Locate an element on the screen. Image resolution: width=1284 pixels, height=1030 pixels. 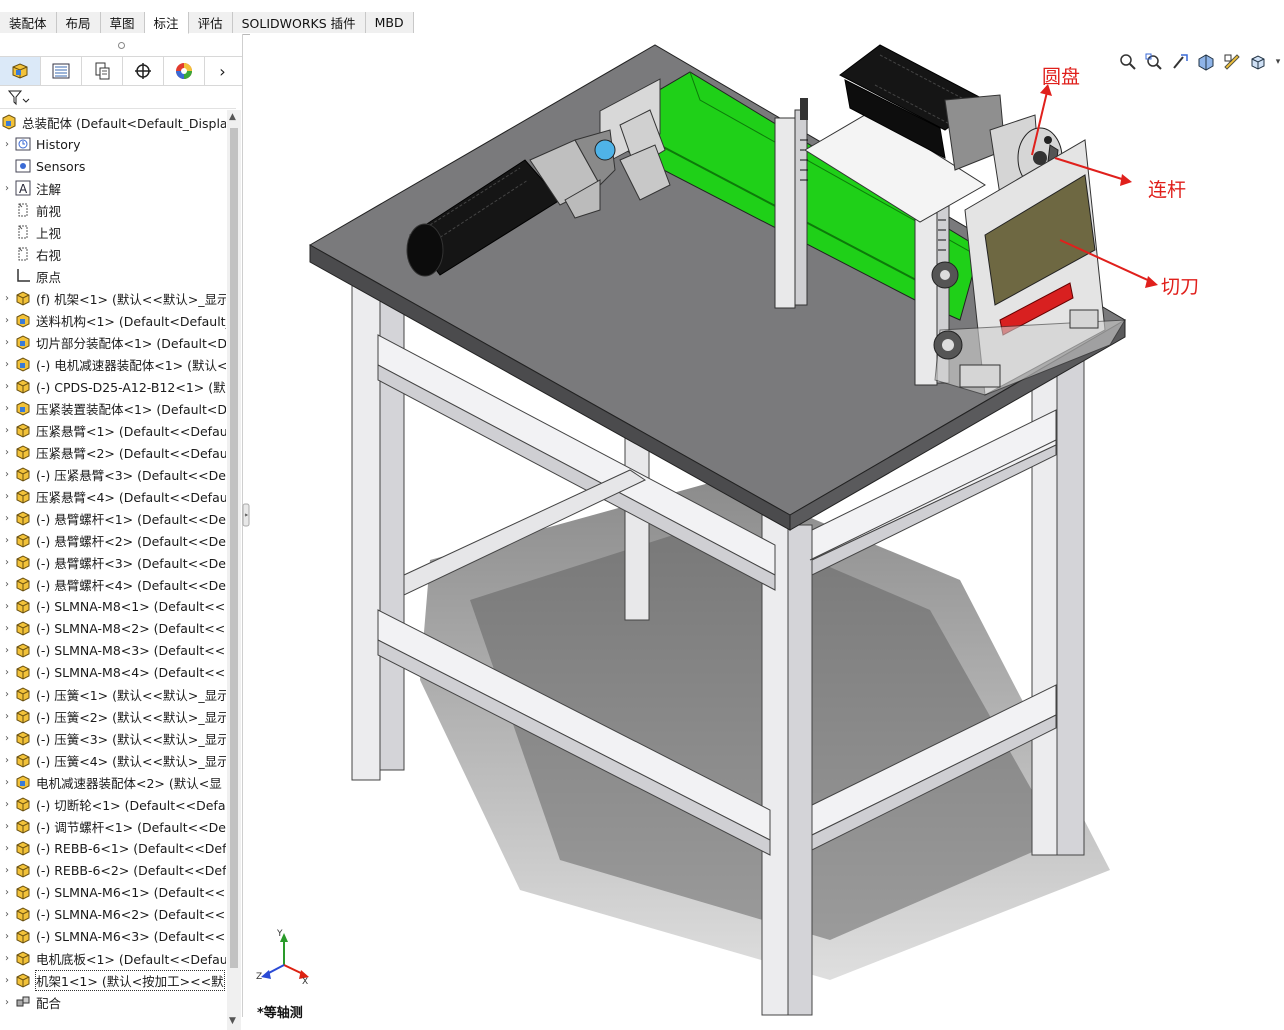
tree-item: › (-) SLMNA-M6<2> (Default<< is located at coordinates (113, 914).